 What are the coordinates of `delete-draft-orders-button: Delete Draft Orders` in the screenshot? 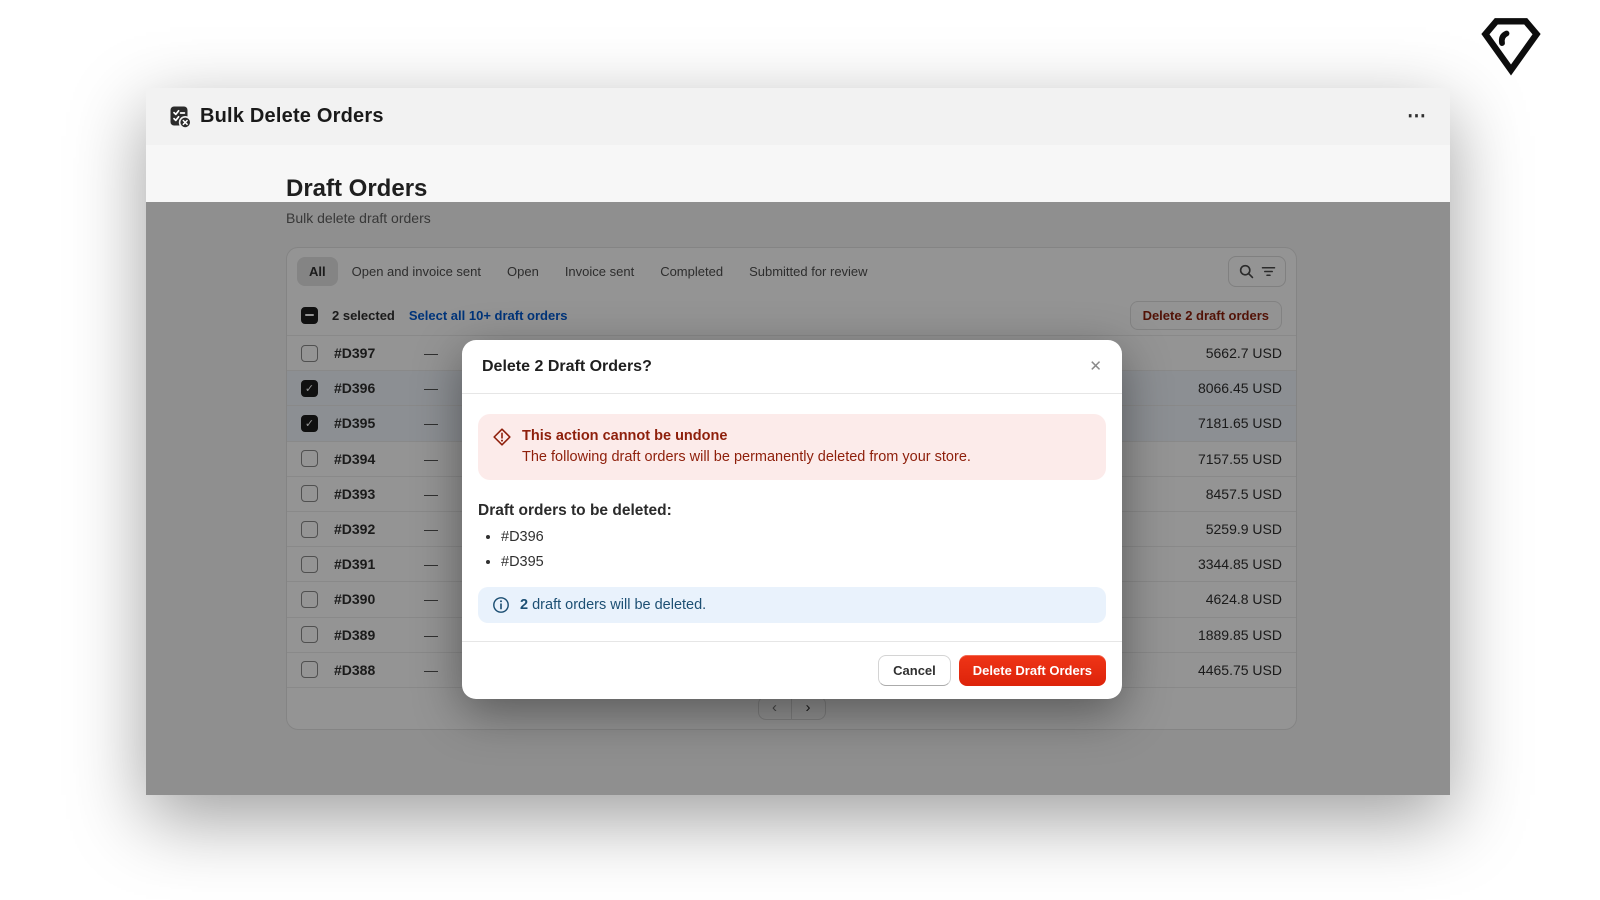 It's located at (1032, 670).